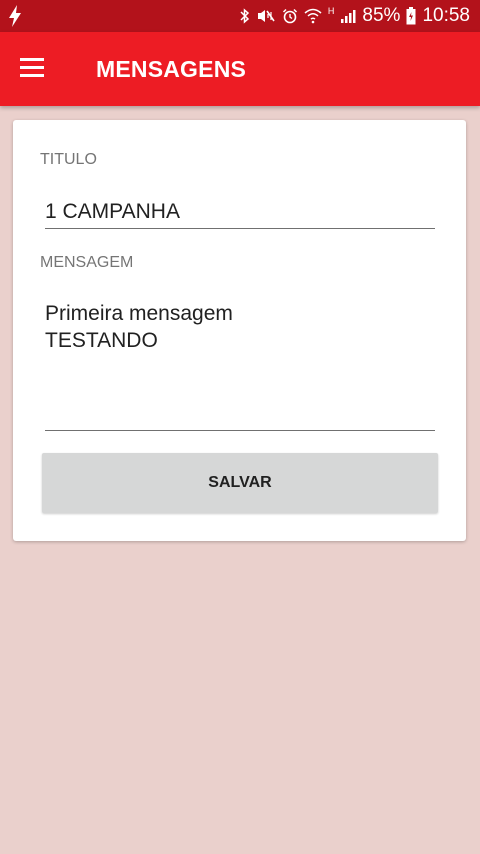  Describe the element at coordinates (245, 16) in the screenshot. I see `bluetooth-icon` at that location.